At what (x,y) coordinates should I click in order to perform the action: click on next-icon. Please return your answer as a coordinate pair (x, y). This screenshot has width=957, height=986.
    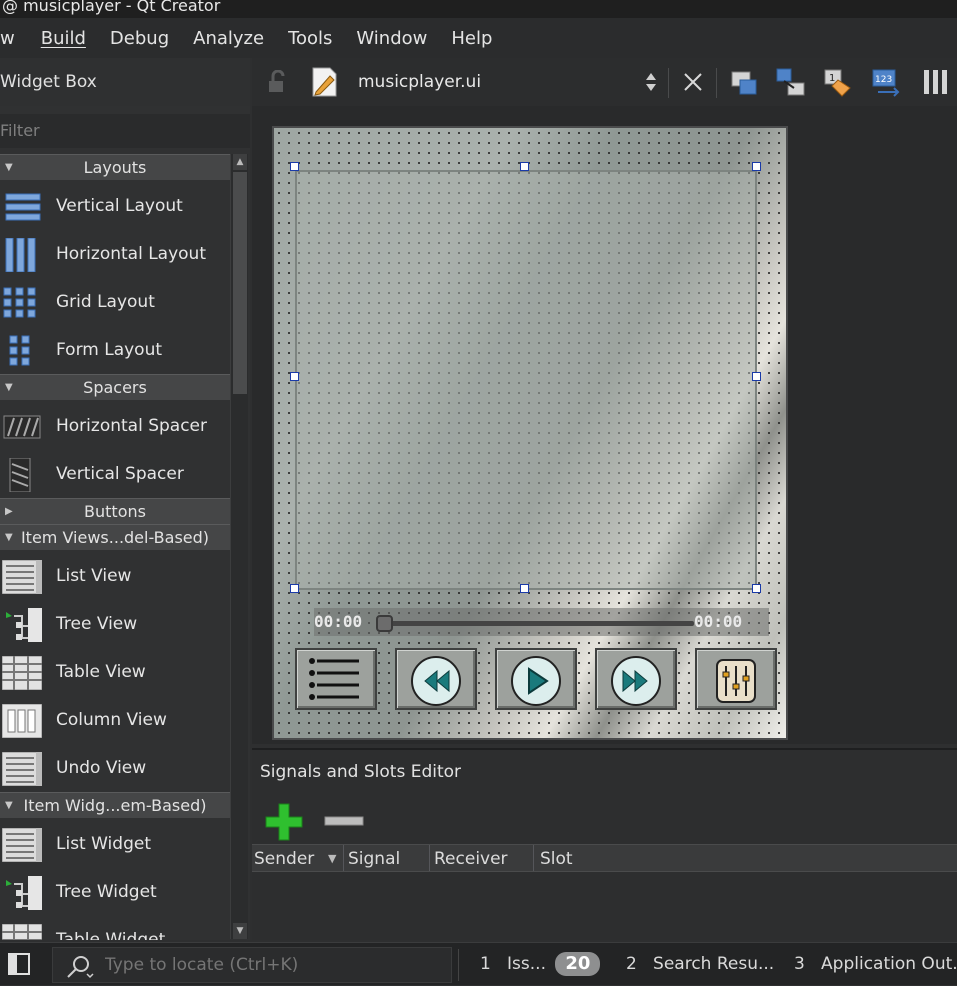
    Looking at the image, I should click on (636, 681).